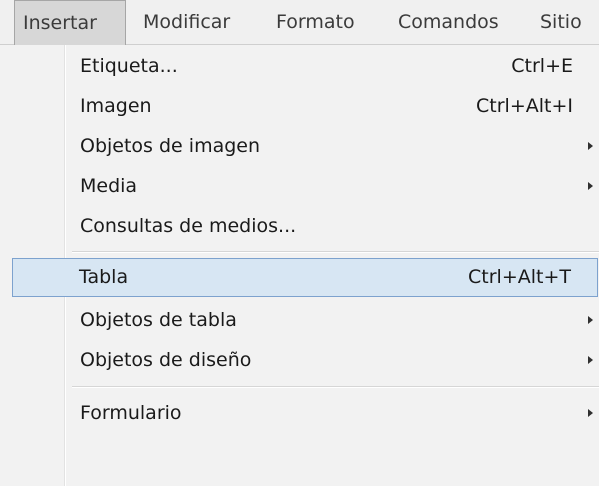 The height and width of the screenshot is (486, 599). What do you see at coordinates (299, 320) in the screenshot?
I see `menu-item-objetos-de-tabla: Objetos de tabla` at bounding box center [299, 320].